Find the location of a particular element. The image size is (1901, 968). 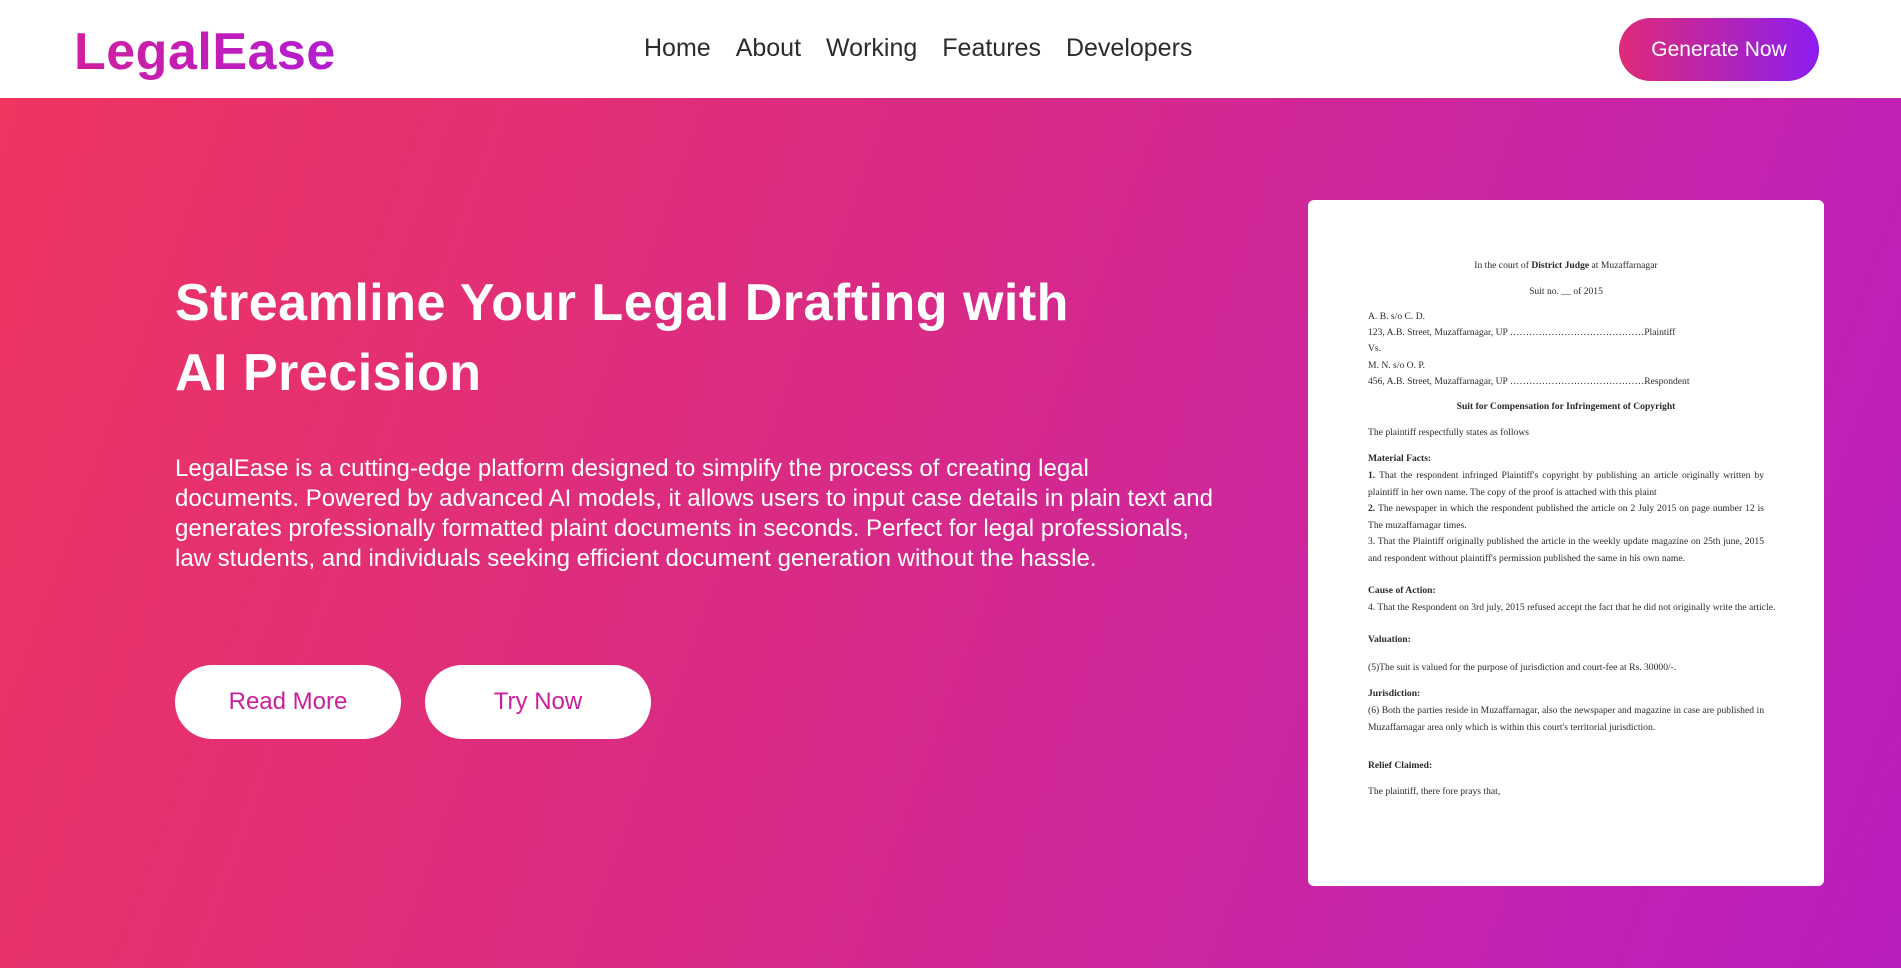

nav-developers-link: Developers is located at coordinates (1129, 48).